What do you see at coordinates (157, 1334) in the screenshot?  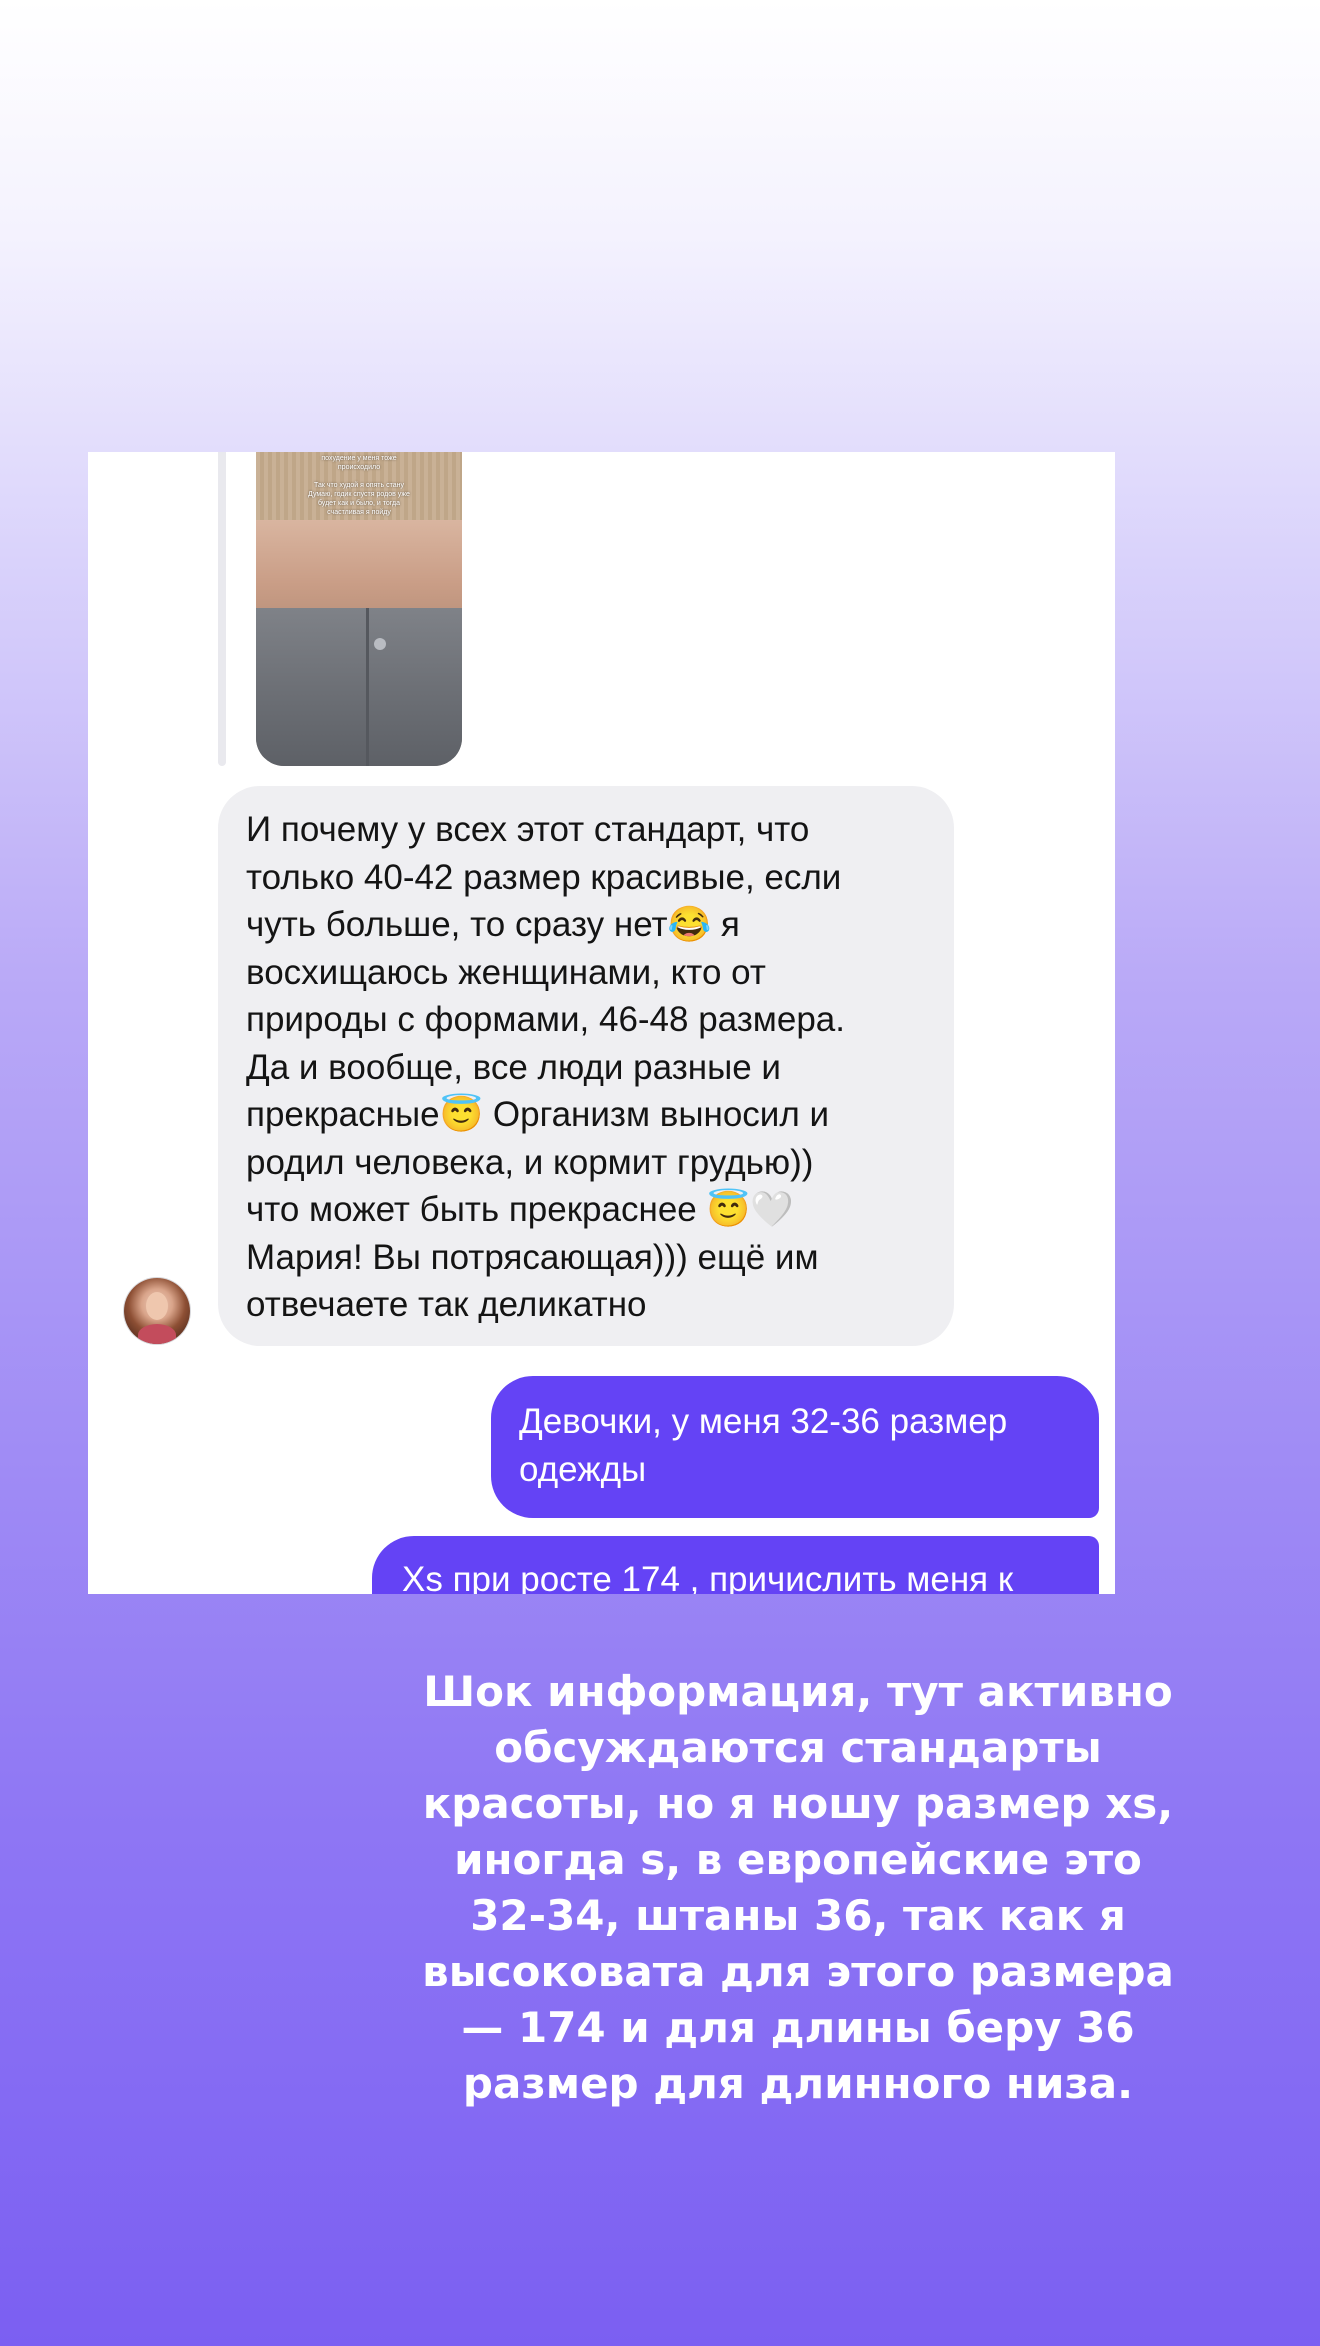 I see `avatar-clothing` at bounding box center [157, 1334].